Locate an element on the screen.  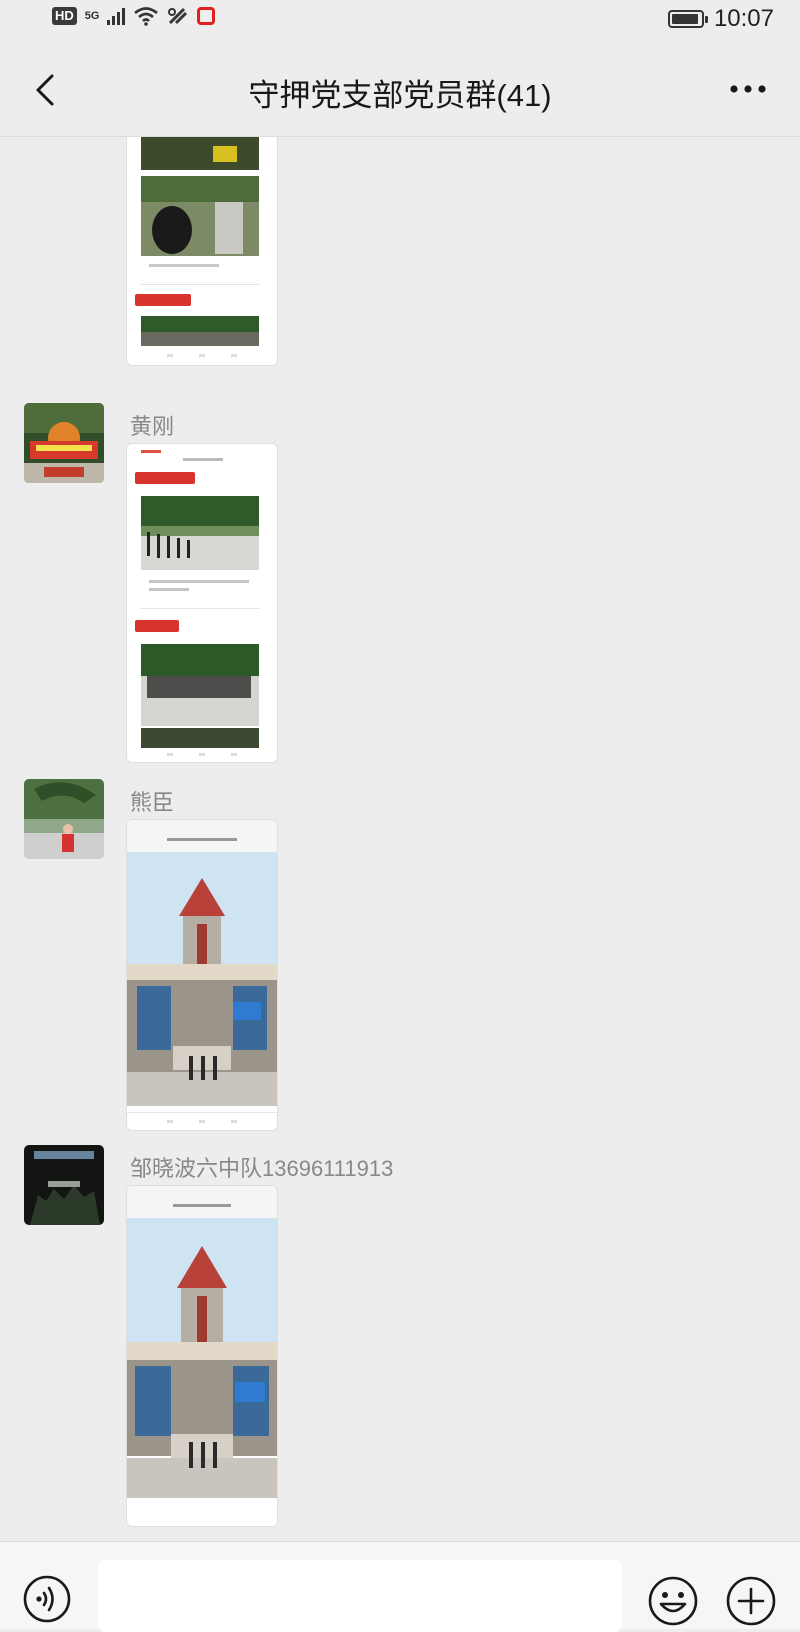
emoji-icon is located at coordinates (673, 1601).